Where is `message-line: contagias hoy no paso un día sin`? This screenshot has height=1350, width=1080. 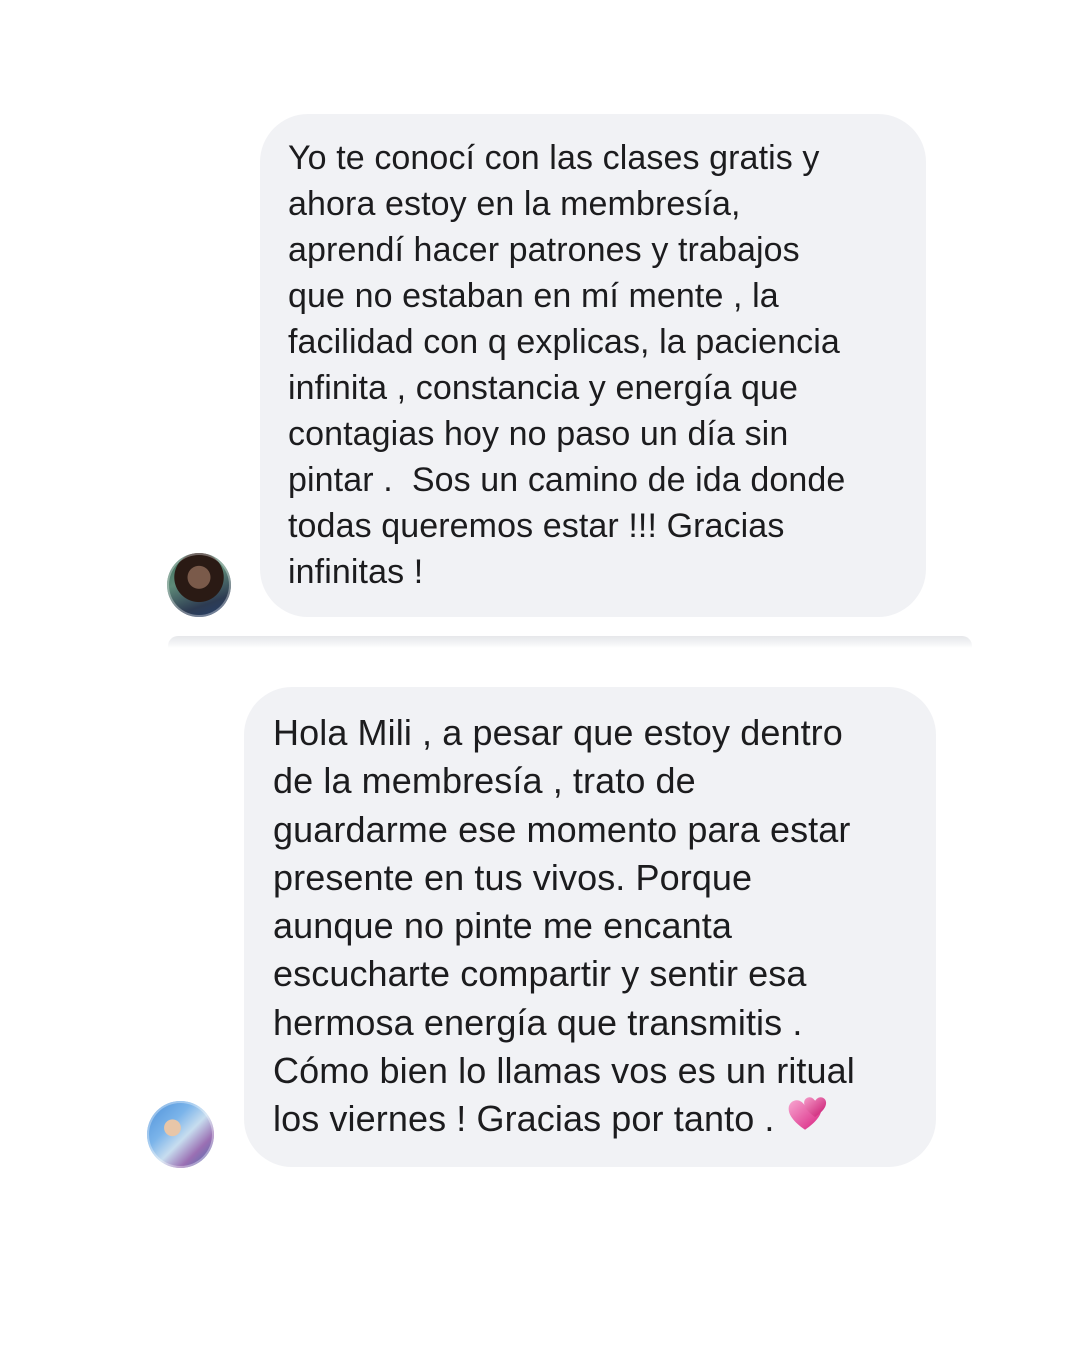
message-line: contagias hoy no paso un día sin is located at coordinates (538, 434).